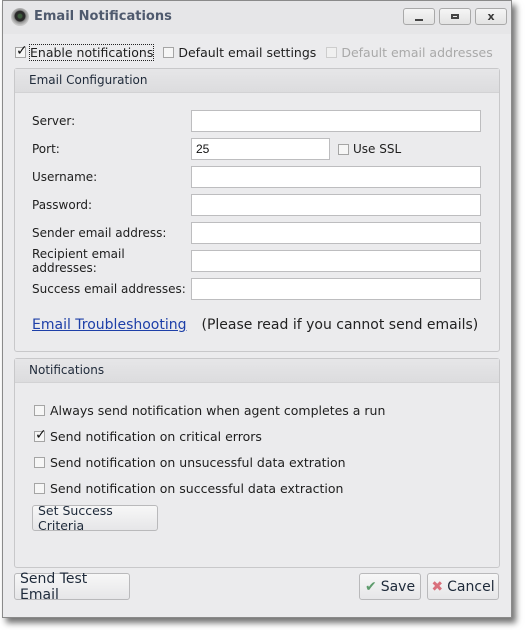 The height and width of the screenshot is (630, 530). Describe the element at coordinates (72, 587) in the screenshot. I see `send-test-email-button: Send Test Email` at that location.